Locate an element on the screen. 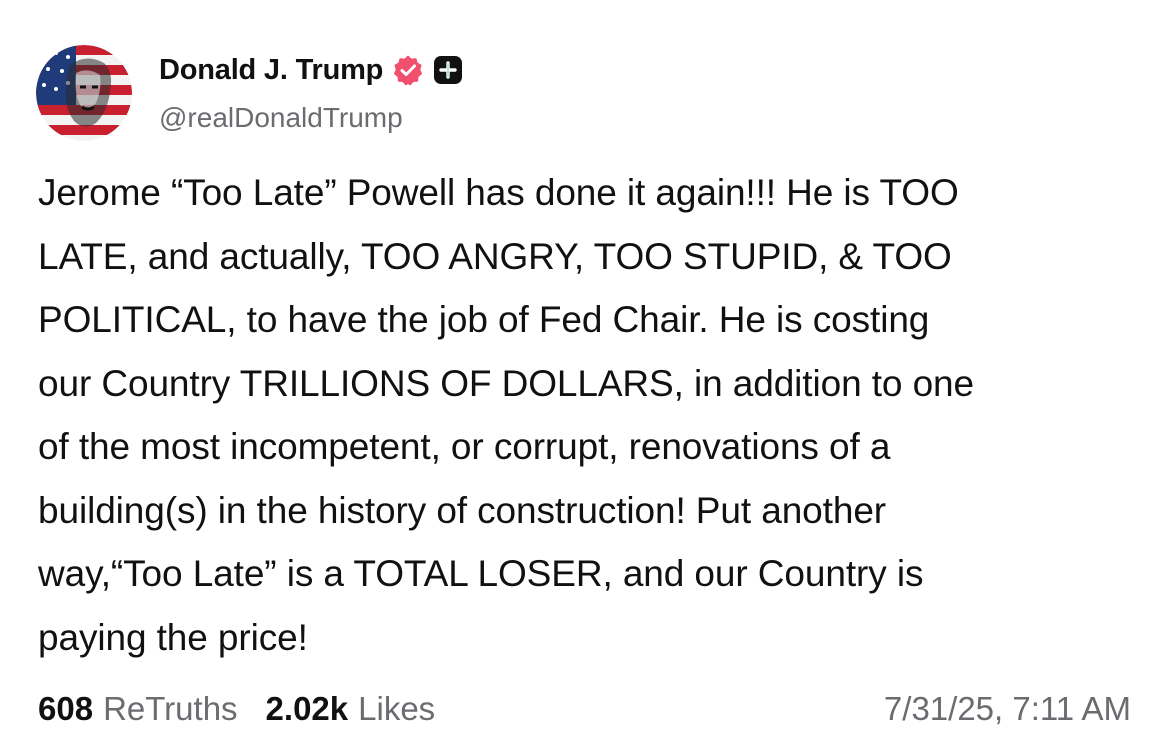  author-display-name: Donald J. Trump is located at coordinates (271, 70).